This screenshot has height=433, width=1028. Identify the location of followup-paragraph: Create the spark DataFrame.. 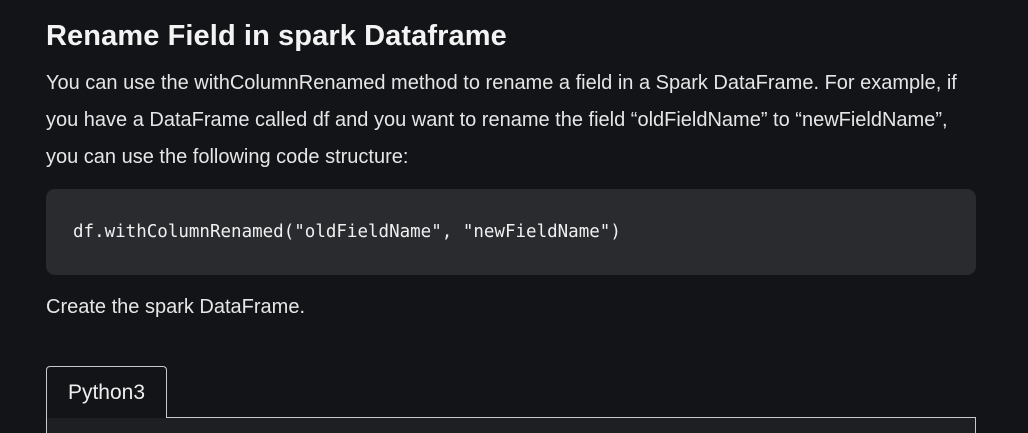
(175, 307).